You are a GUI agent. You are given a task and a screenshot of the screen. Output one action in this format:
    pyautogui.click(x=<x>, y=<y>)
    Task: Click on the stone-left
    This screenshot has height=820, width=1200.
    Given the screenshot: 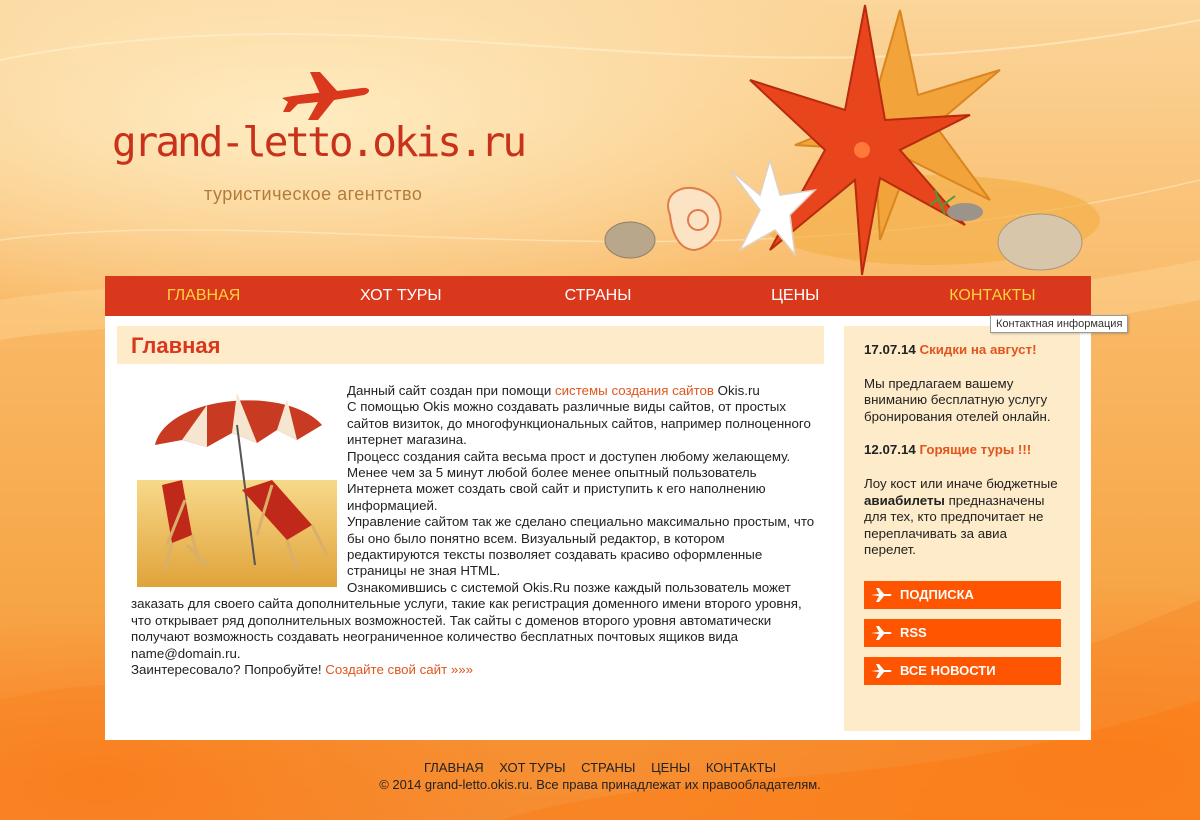 What is the action you would take?
    pyautogui.click(x=630, y=240)
    